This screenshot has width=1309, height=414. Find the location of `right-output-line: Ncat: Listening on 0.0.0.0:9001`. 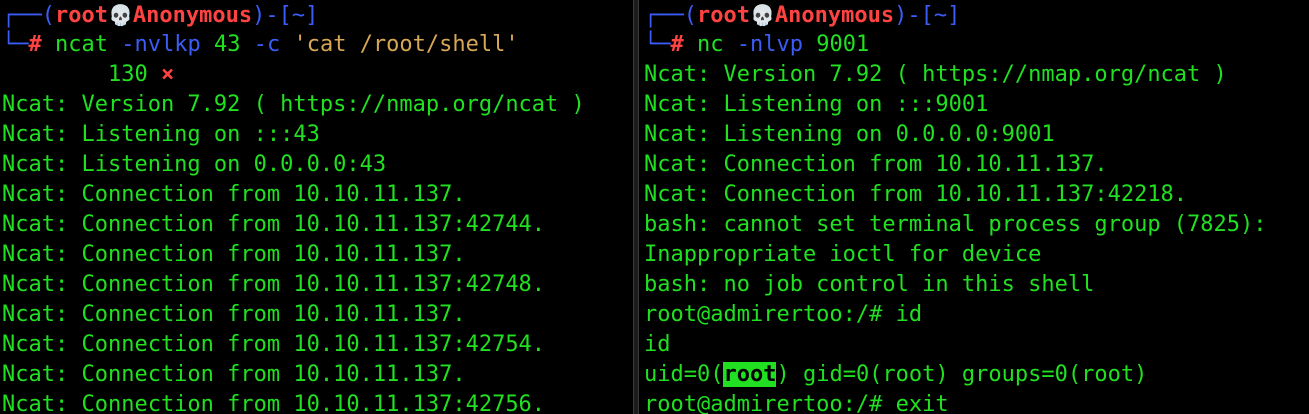

right-output-line: Ncat: Listening on 0.0.0.0:9001 is located at coordinates (849, 134).